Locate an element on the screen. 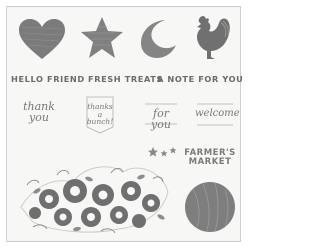  market-line: MARKET is located at coordinates (210, 162).